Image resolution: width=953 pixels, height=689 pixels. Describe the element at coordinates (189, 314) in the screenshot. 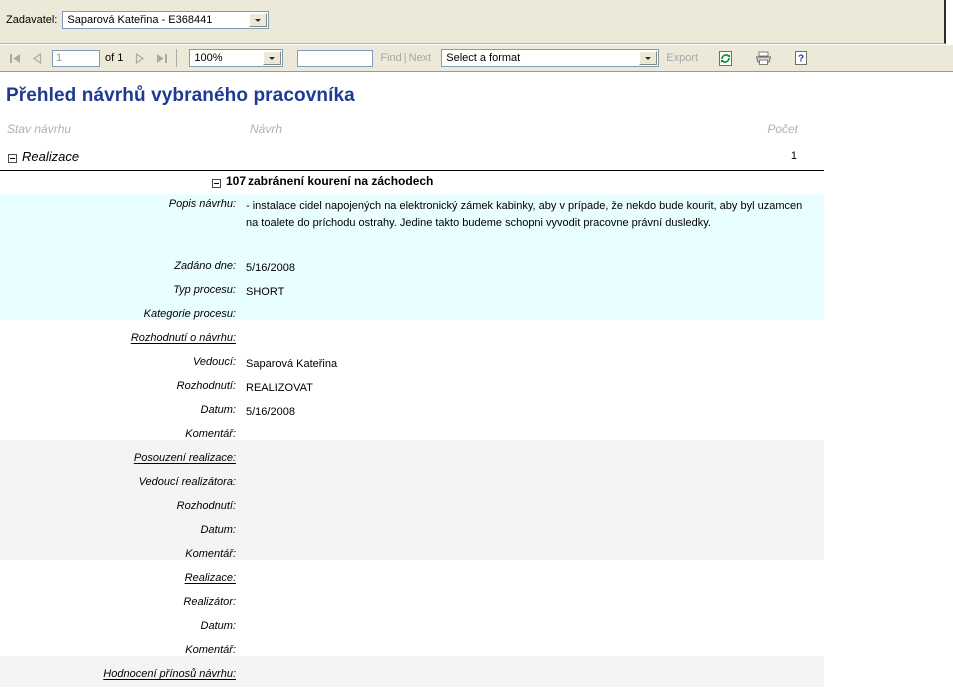

I see `field-label-kategorie-procesu: Kategorie procesu:` at that location.